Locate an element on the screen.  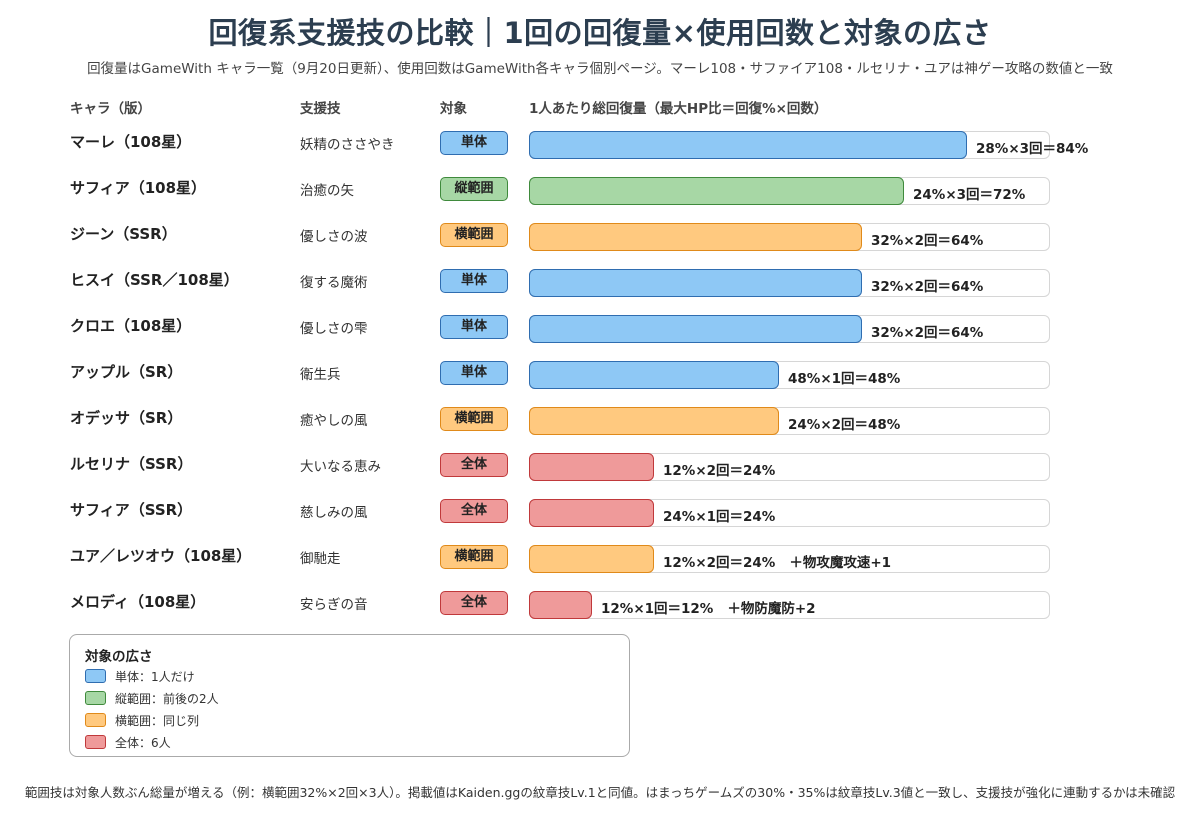
chart-row: オデッサ（SR） 癒やしの風 横範囲 24%×2回＝48% is located at coordinates (600, 430).